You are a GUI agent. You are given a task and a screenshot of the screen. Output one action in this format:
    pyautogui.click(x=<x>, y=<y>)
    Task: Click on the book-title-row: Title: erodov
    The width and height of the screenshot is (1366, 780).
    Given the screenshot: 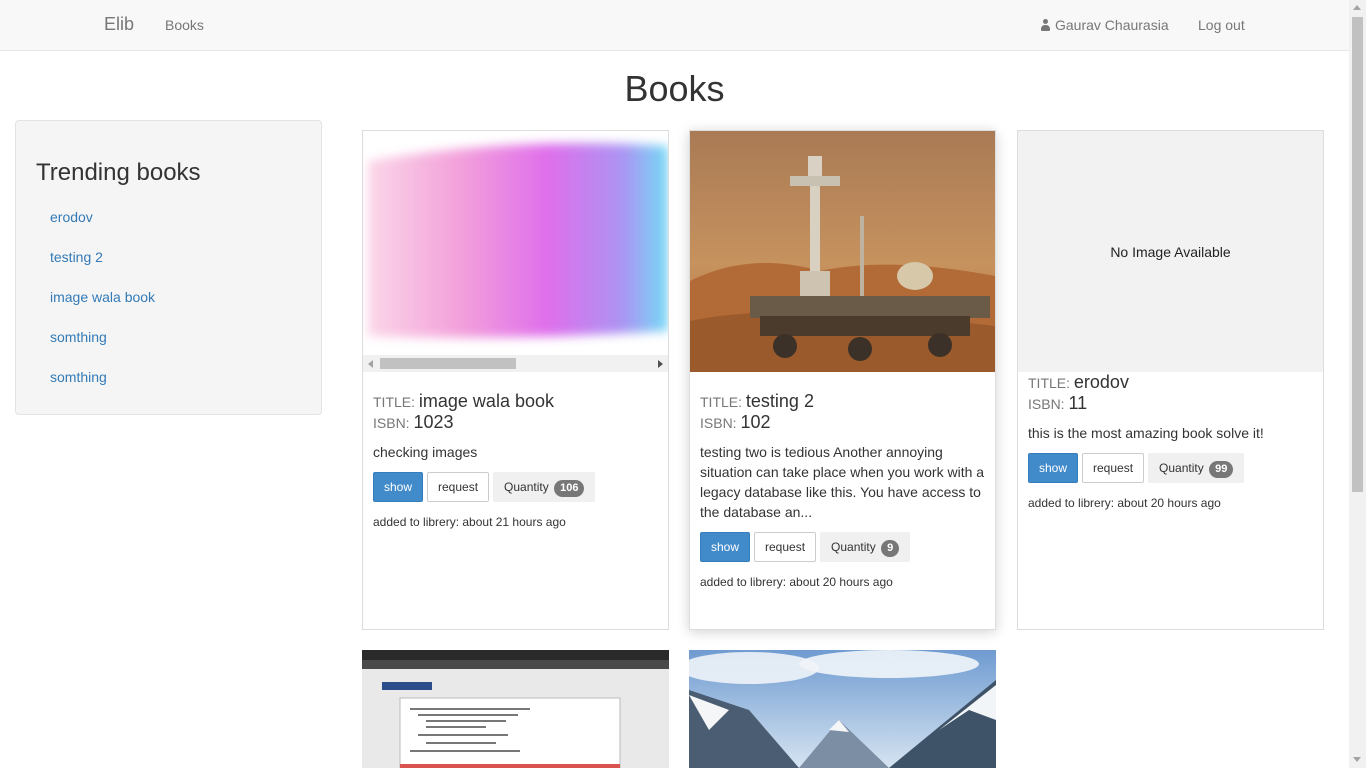 What is the action you would take?
    pyautogui.click(x=1078, y=382)
    